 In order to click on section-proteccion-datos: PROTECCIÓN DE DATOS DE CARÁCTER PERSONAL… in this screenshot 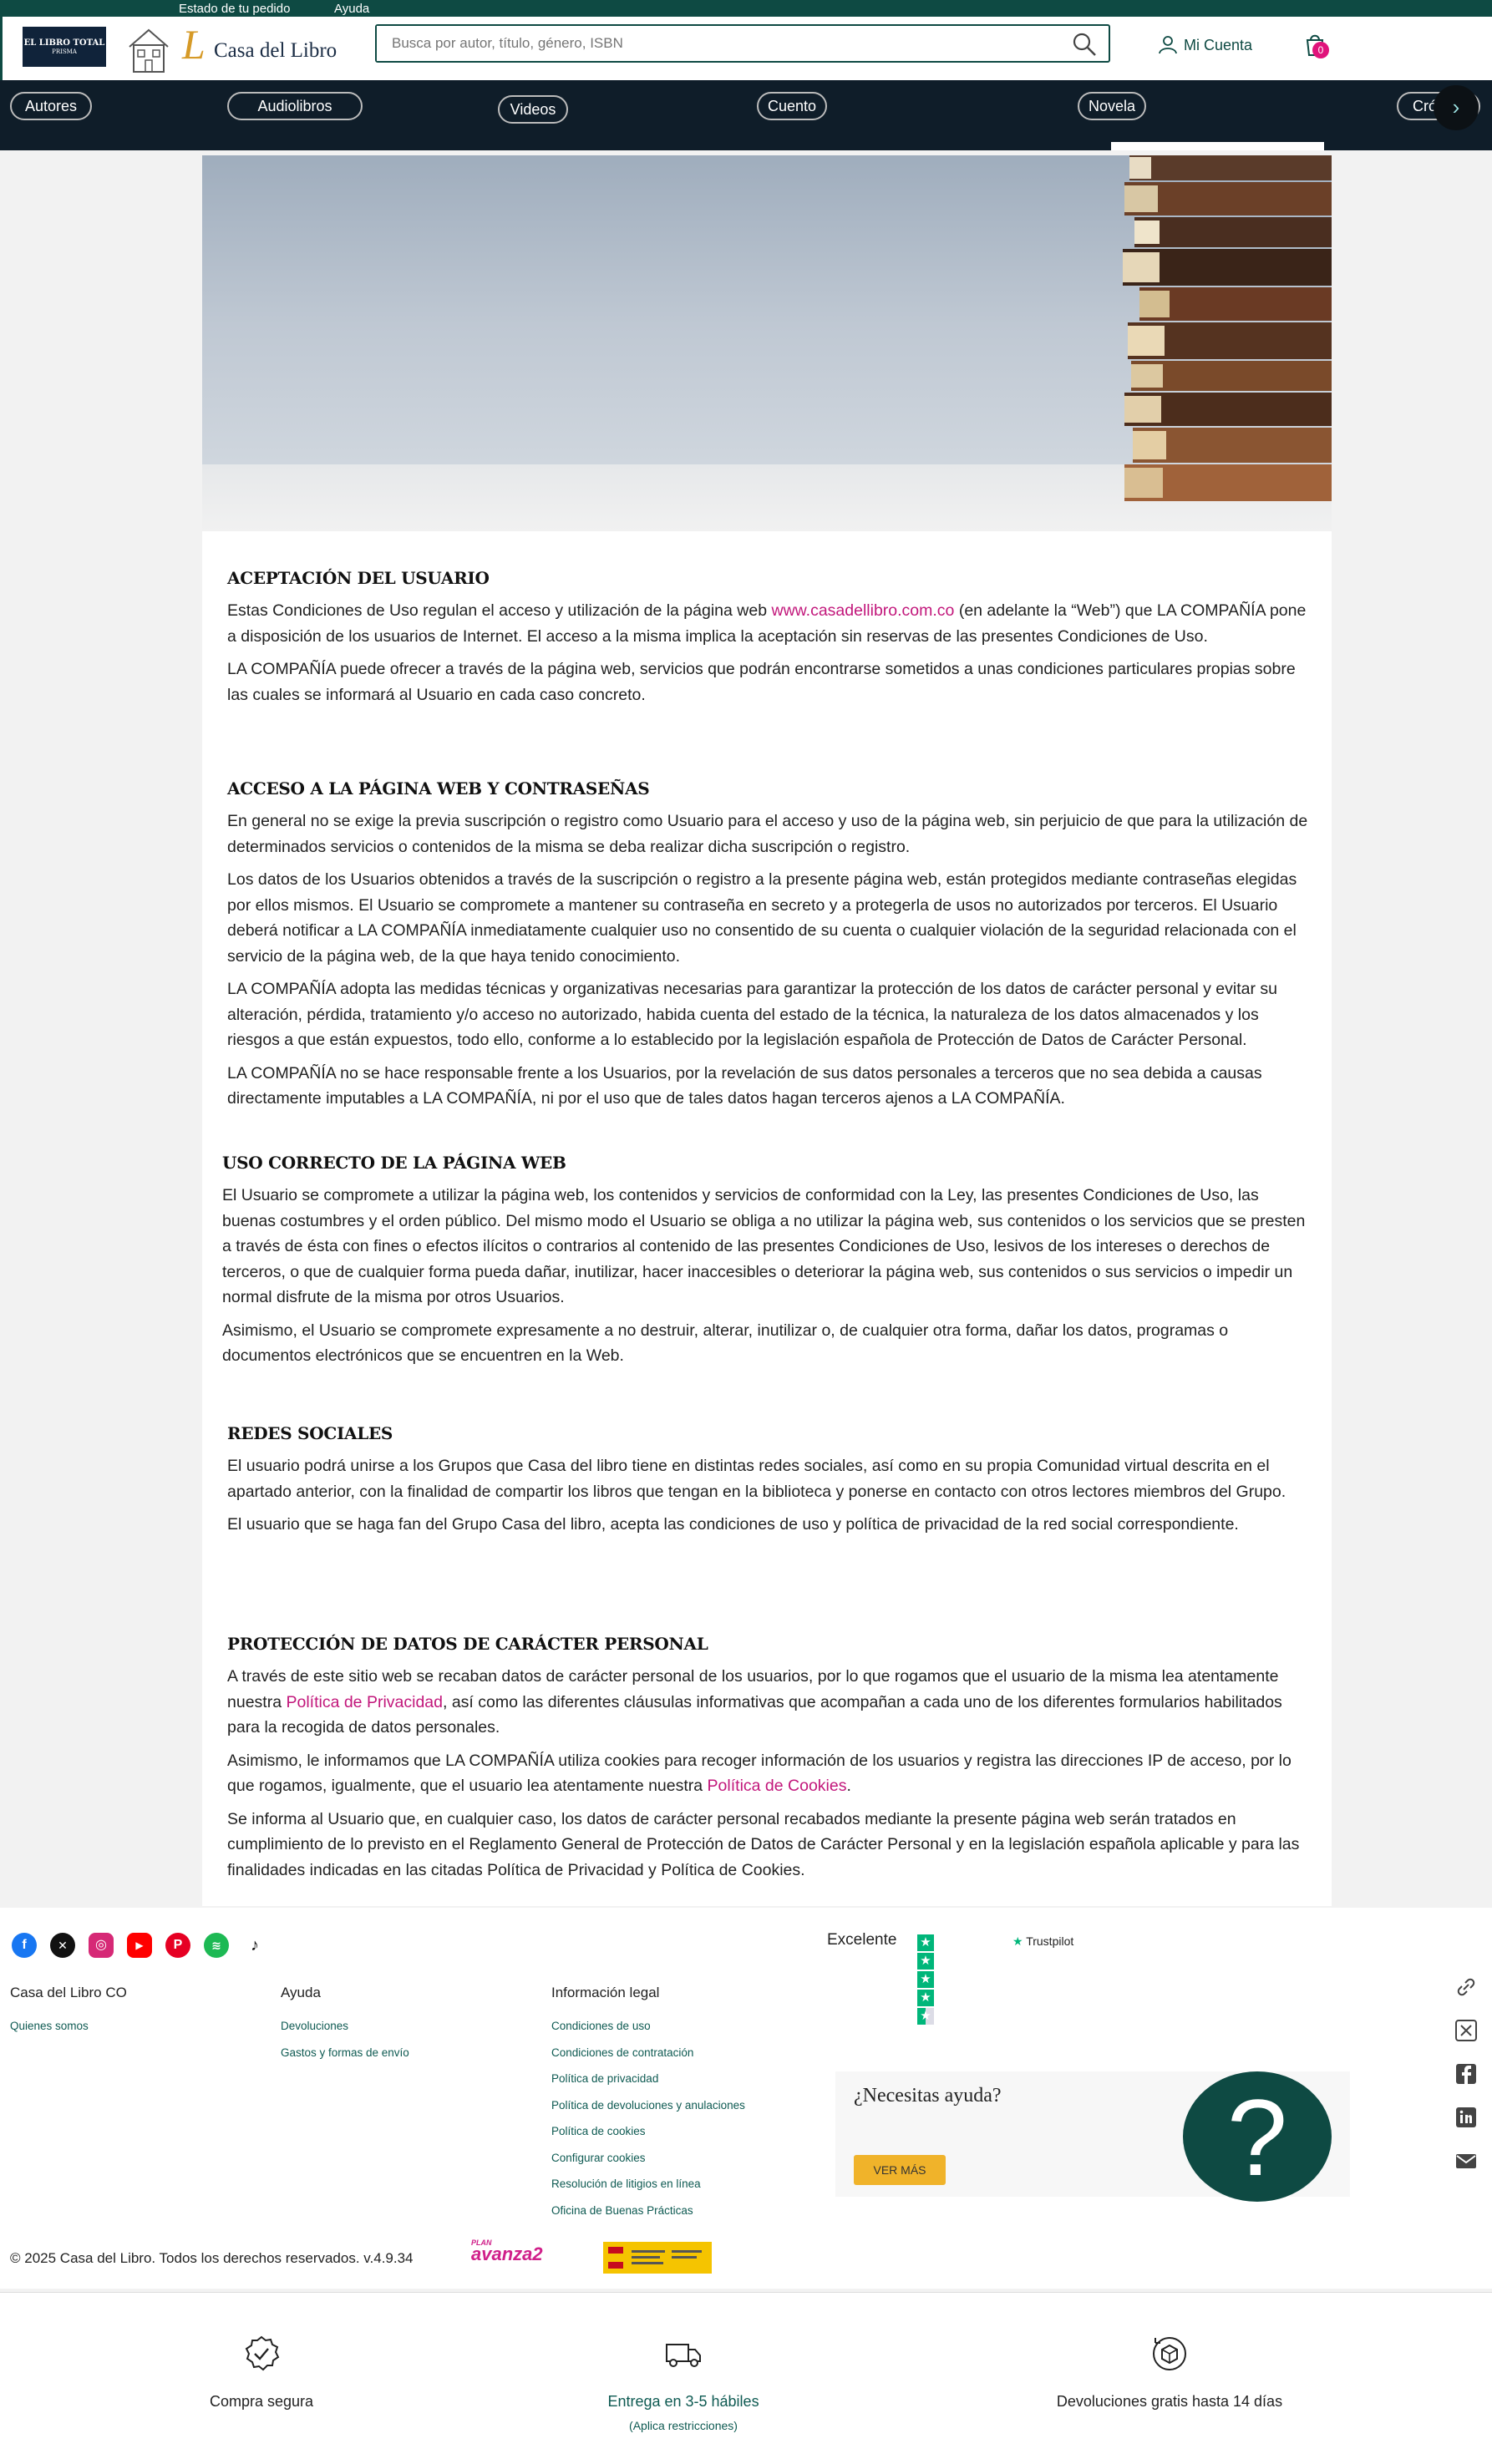, I will do `click(770, 1762)`.